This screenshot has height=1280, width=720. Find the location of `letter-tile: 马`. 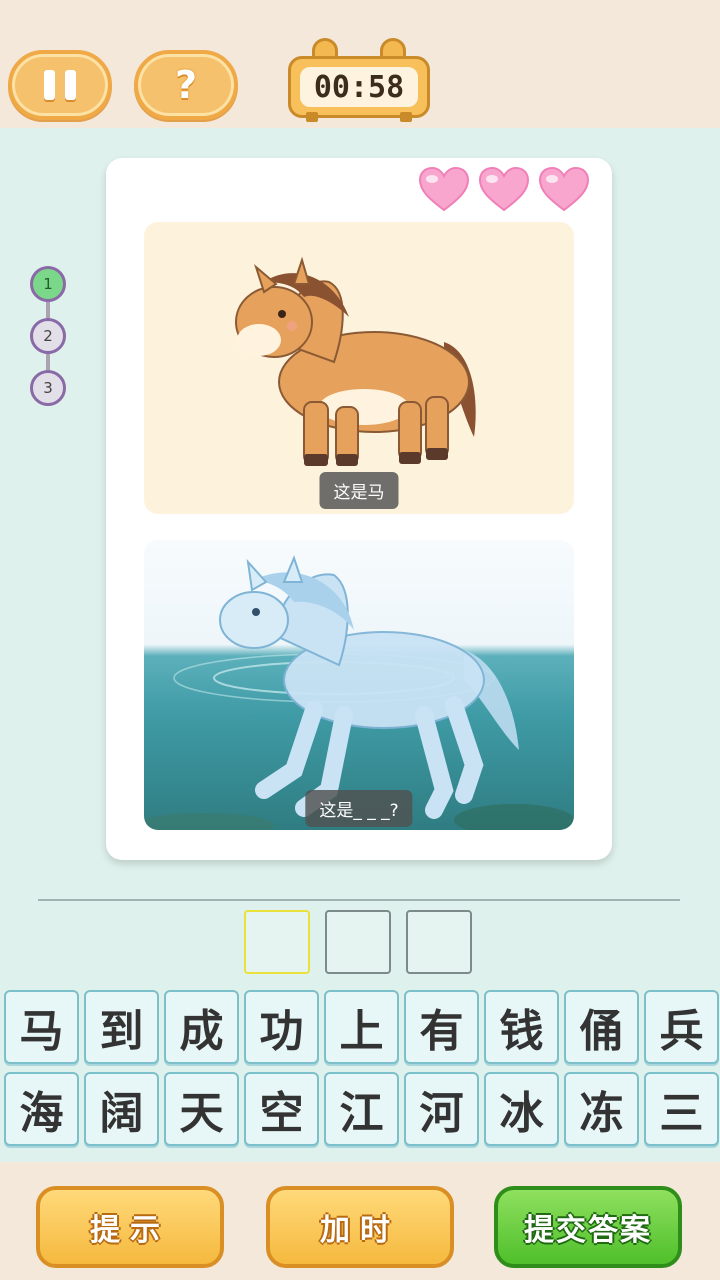

letter-tile: 马 is located at coordinates (41, 1027).